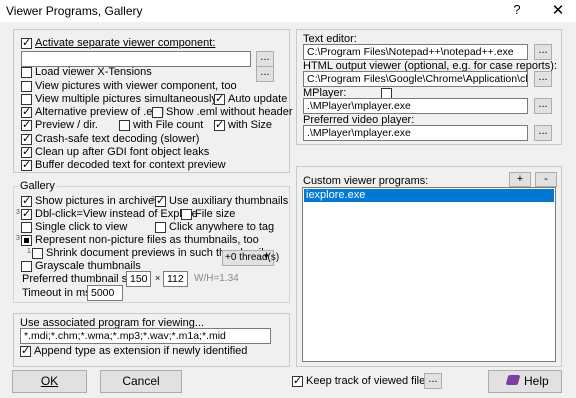 This screenshot has height=398, width=576. What do you see at coordinates (219, 98) in the screenshot?
I see `auto-update-checkbox` at bounding box center [219, 98].